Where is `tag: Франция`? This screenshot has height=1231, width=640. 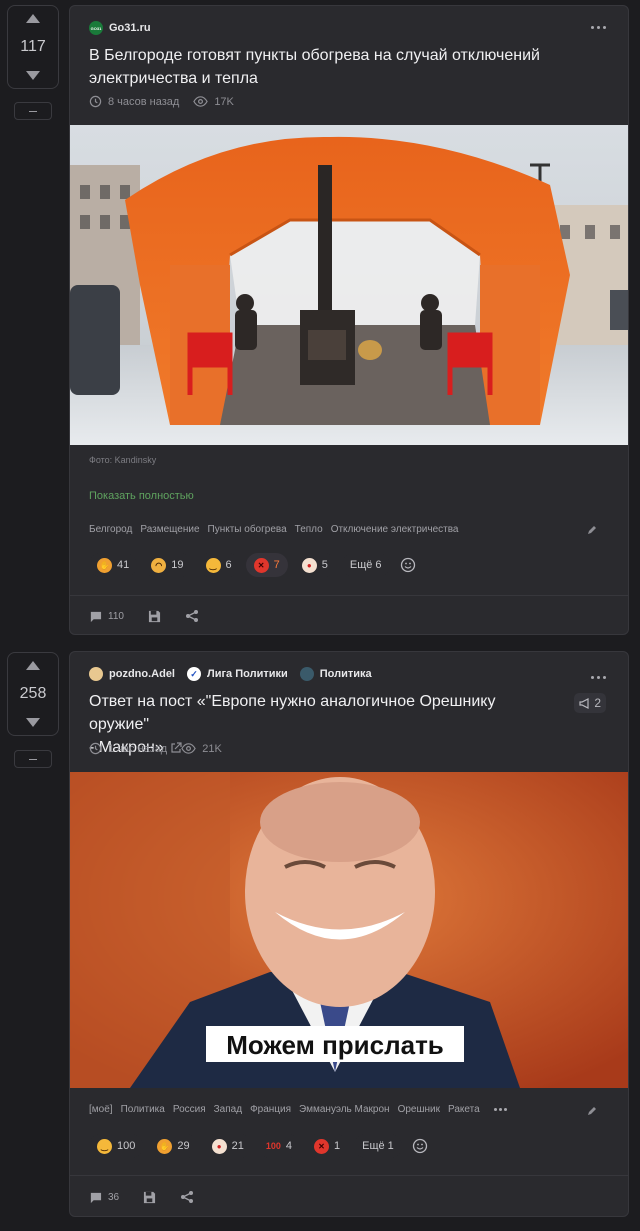 tag: Франция is located at coordinates (270, 1109).